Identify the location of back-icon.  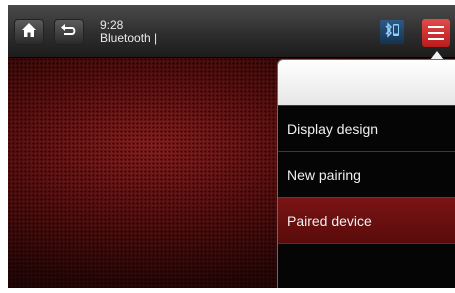
(69, 32).